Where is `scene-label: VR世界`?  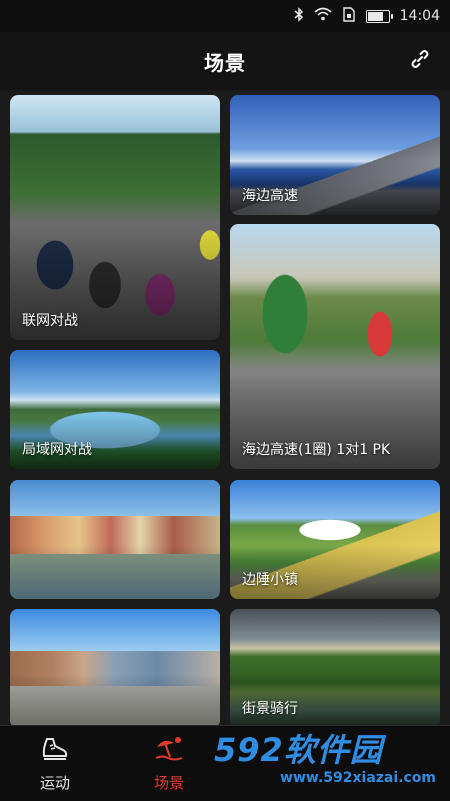 scene-label: VR世界 is located at coordinates (46, 709).